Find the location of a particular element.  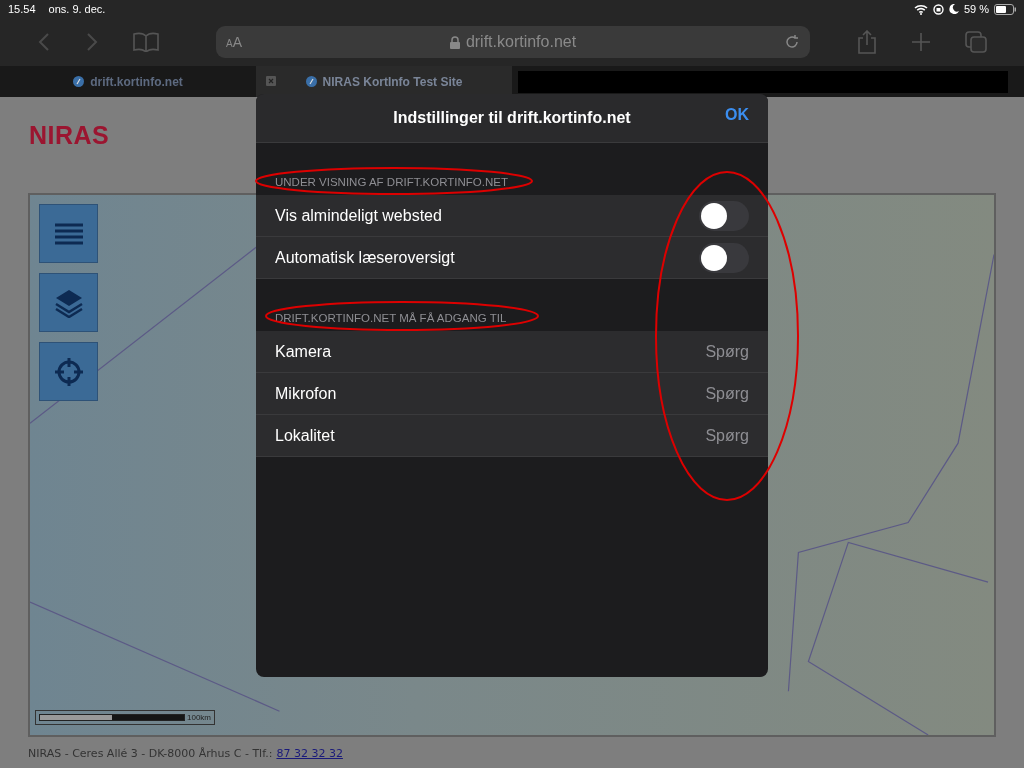

reload-icon is located at coordinates (792, 42).